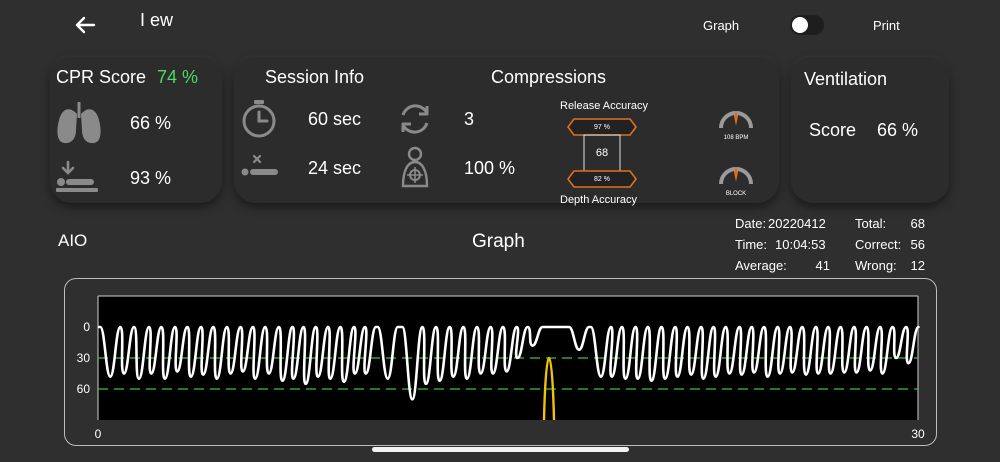 This screenshot has width=1000, height=462. I want to click on x-tick-label: 0, so click(98, 434).